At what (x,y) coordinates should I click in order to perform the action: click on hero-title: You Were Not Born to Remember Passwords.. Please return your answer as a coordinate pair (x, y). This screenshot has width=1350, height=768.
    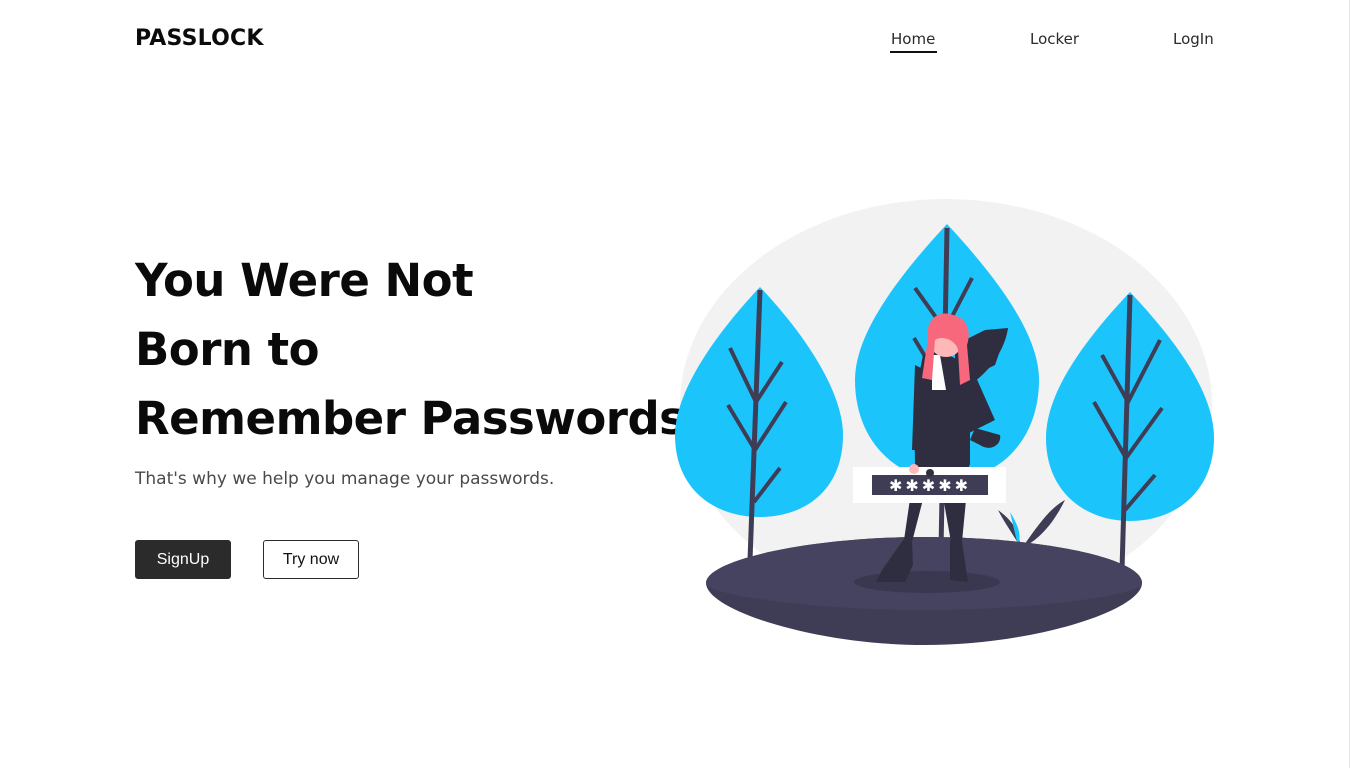
    Looking at the image, I should click on (419, 349).